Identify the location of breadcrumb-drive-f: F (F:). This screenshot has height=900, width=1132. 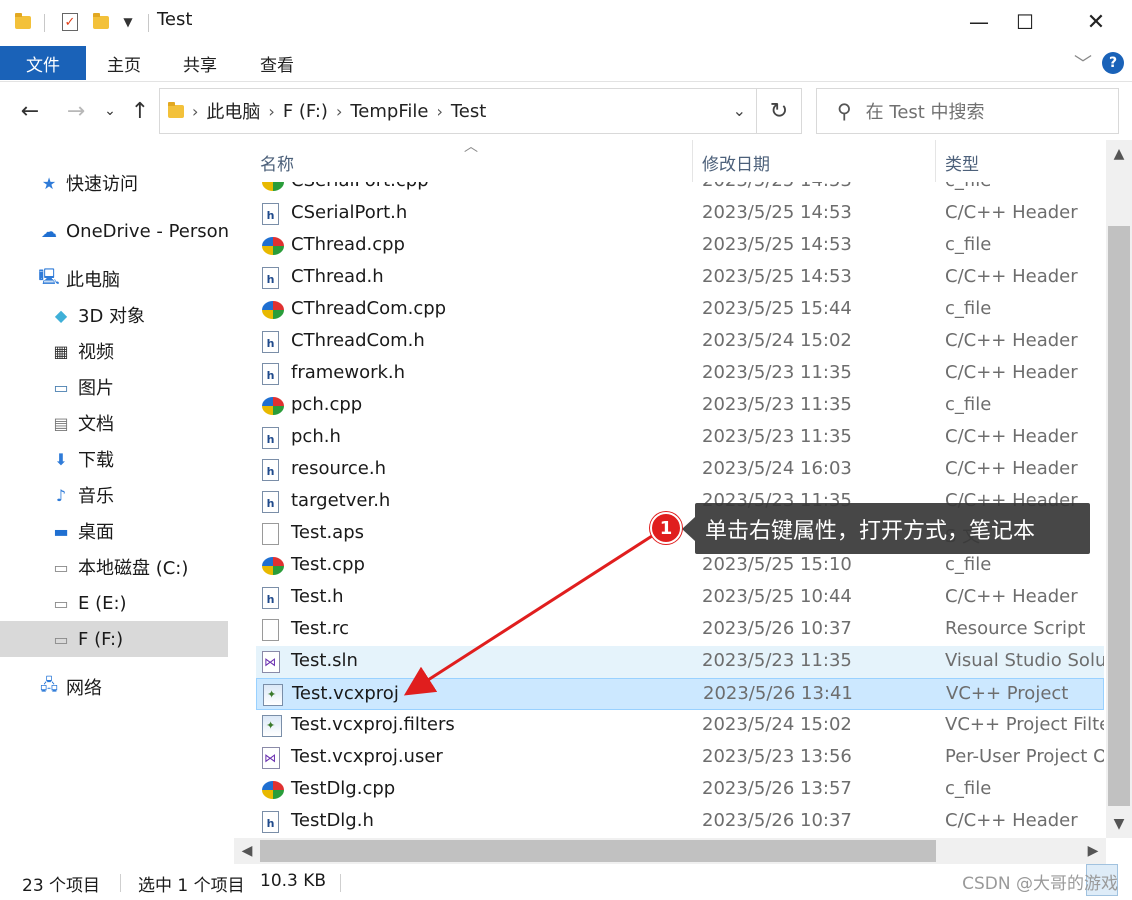
(305, 111).